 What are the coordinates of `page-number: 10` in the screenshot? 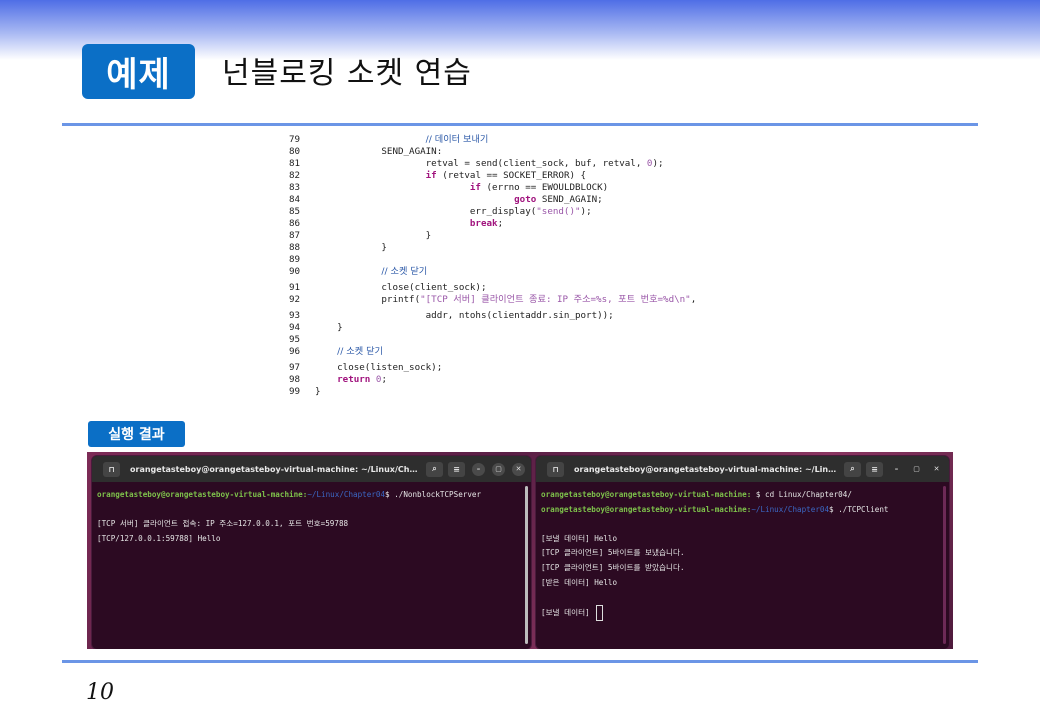 It's located at (100, 692).